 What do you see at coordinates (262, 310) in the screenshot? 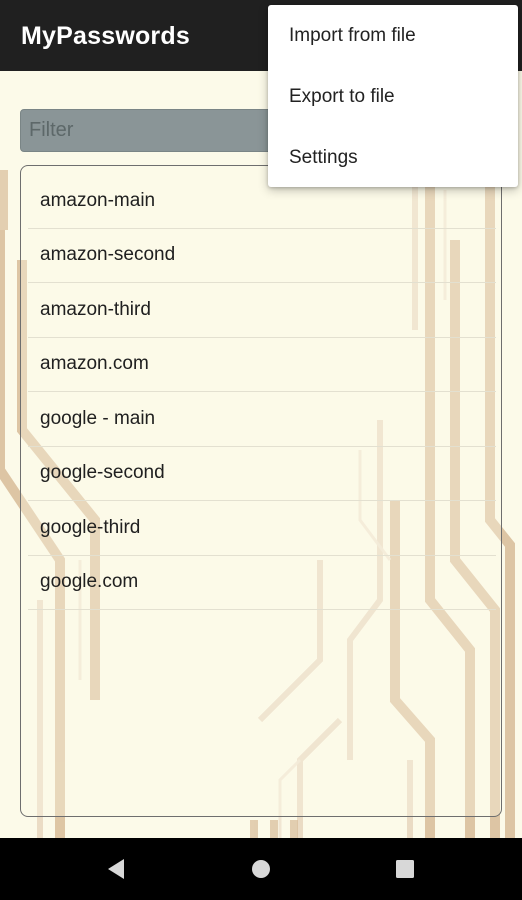
I see `list-item: amazon-third` at bounding box center [262, 310].